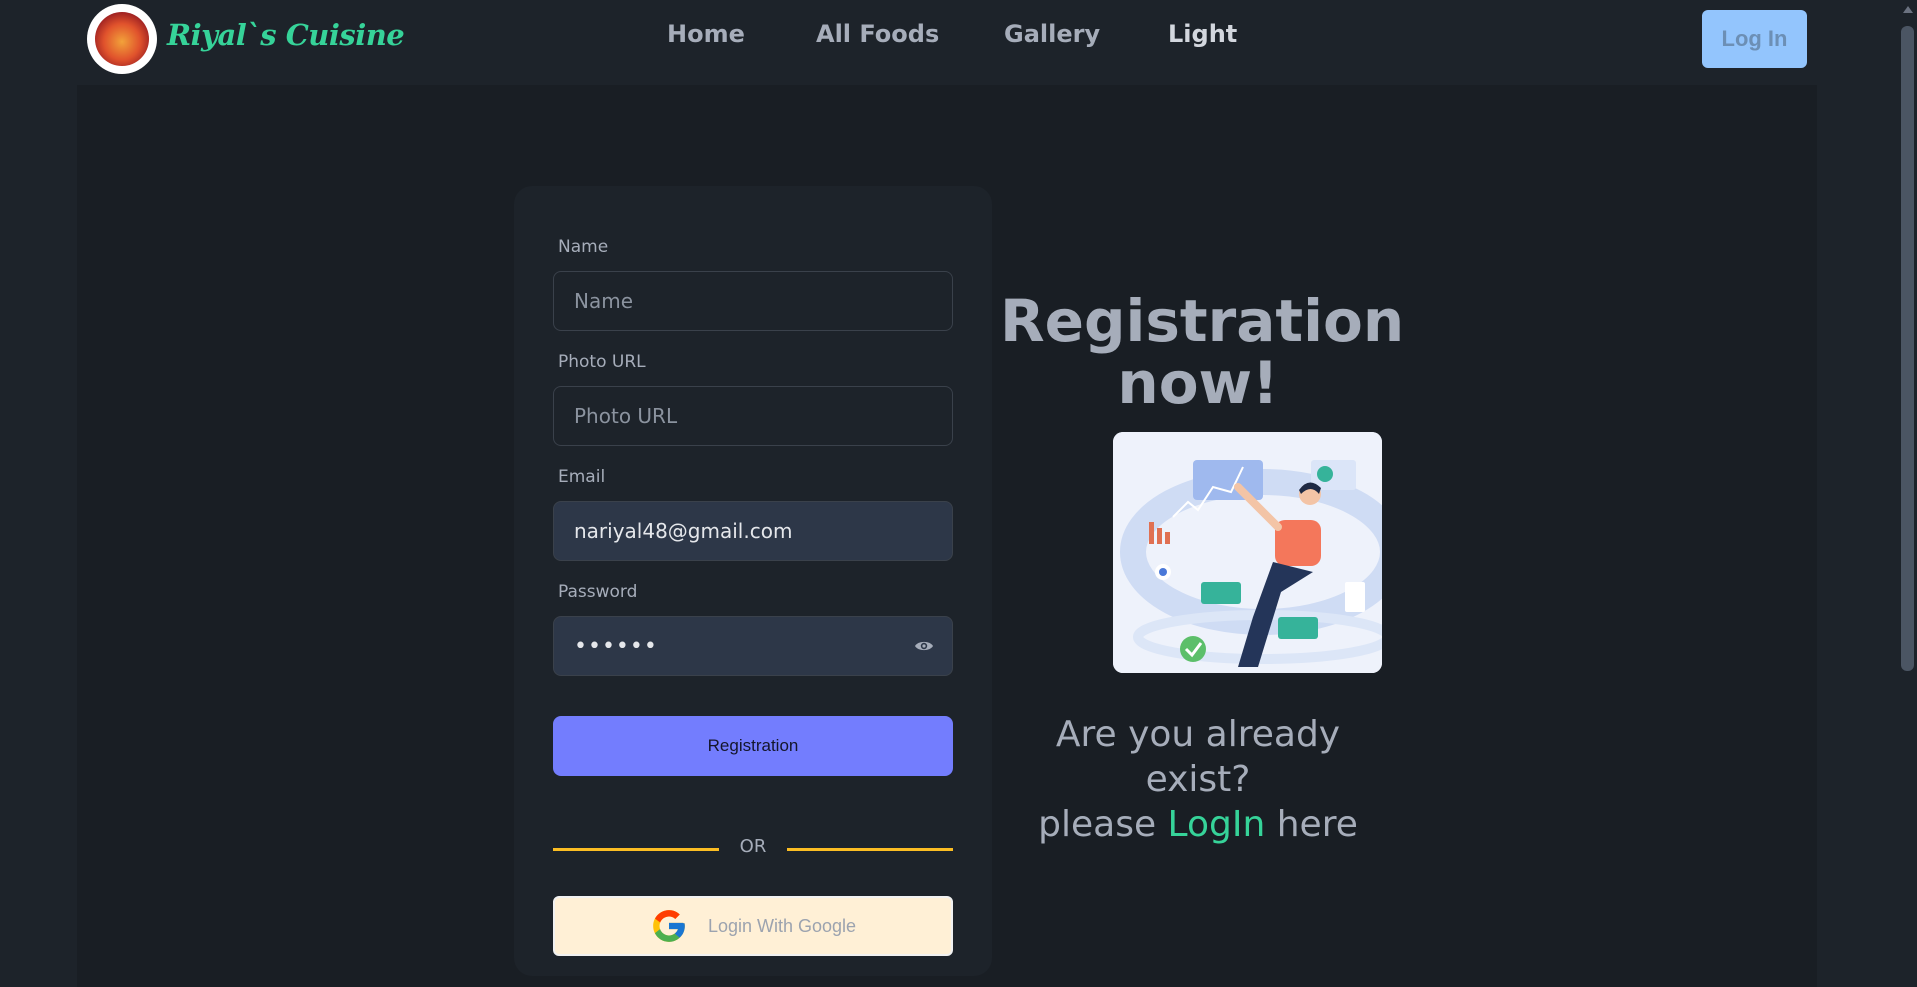 The image size is (1917, 987). What do you see at coordinates (616, 646) in the screenshot?
I see `password-value: ••••••` at bounding box center [616, 646].